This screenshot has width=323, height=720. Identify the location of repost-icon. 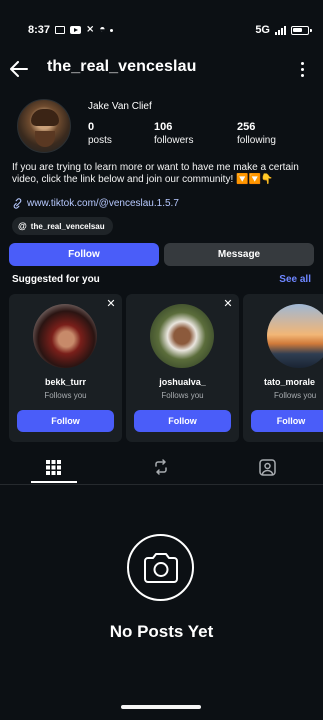
(160, 467).